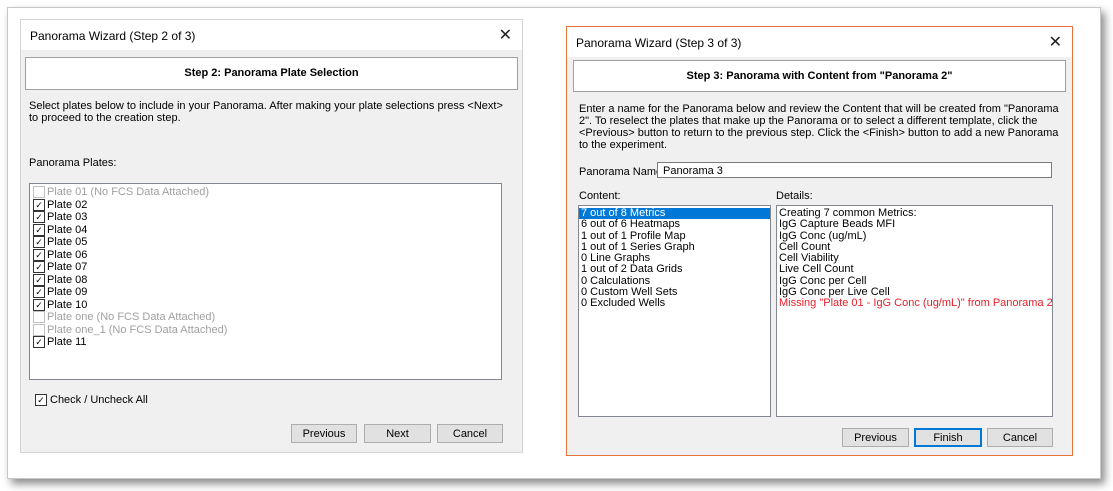 The height and width of the screenshot is (491, 1113). I want to click on plate-label: Plate 06, so click(67, 254).